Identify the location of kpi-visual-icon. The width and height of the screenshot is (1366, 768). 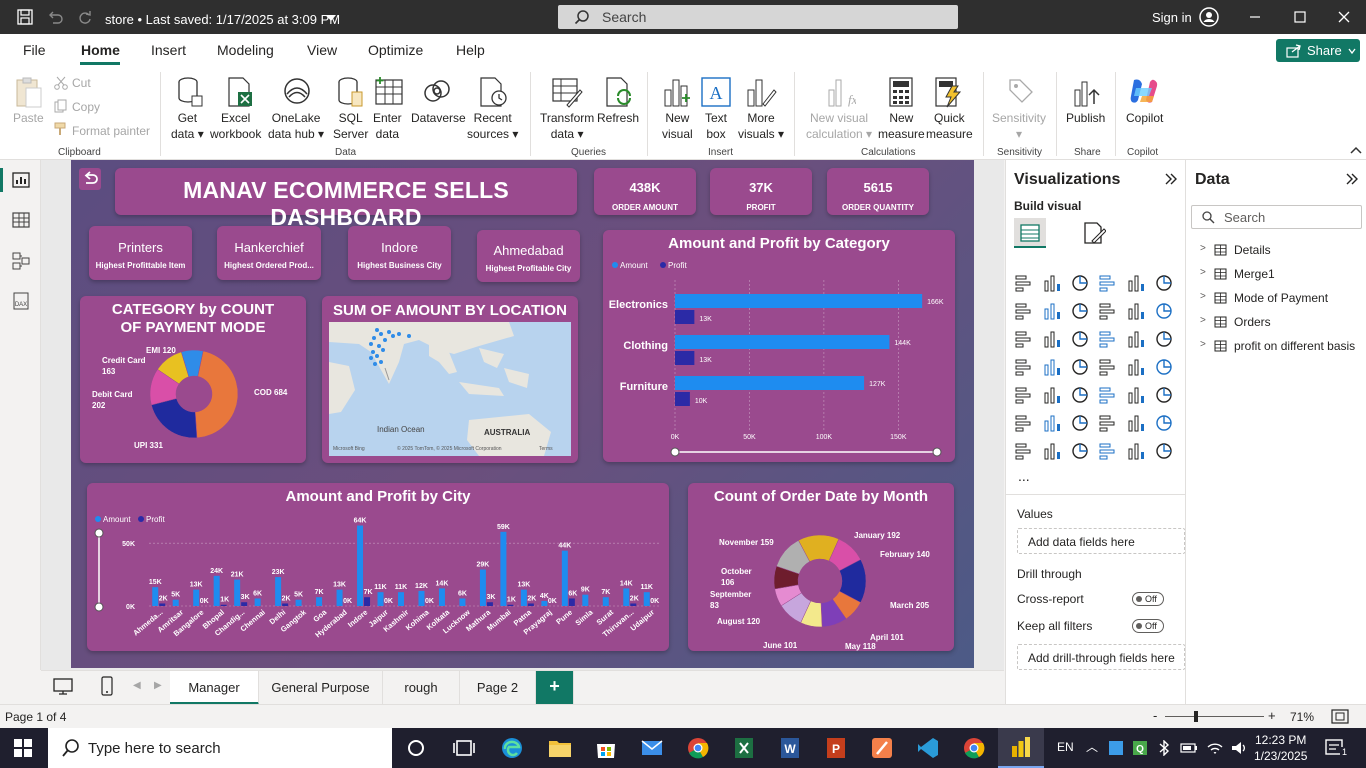
(1052, 395).